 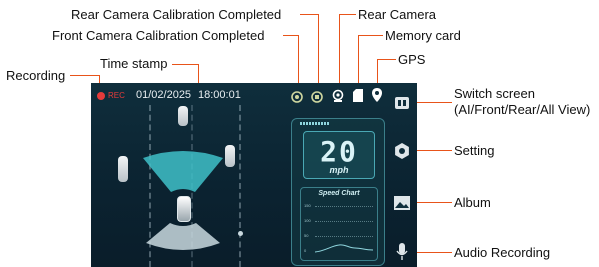 What do you see at coordinates (183, 236) in the screenshot?
I see `radar-rear-fan` at bounding box center [183, 236].